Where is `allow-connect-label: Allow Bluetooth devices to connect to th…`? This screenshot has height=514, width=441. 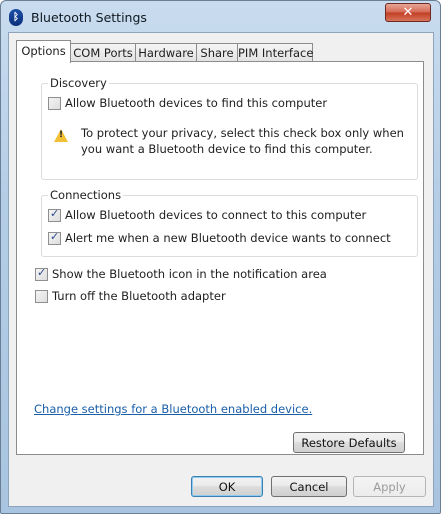
allow-connect-label: Allow Bluetooth devices to connect to th… is located at coordinates (216, 215).